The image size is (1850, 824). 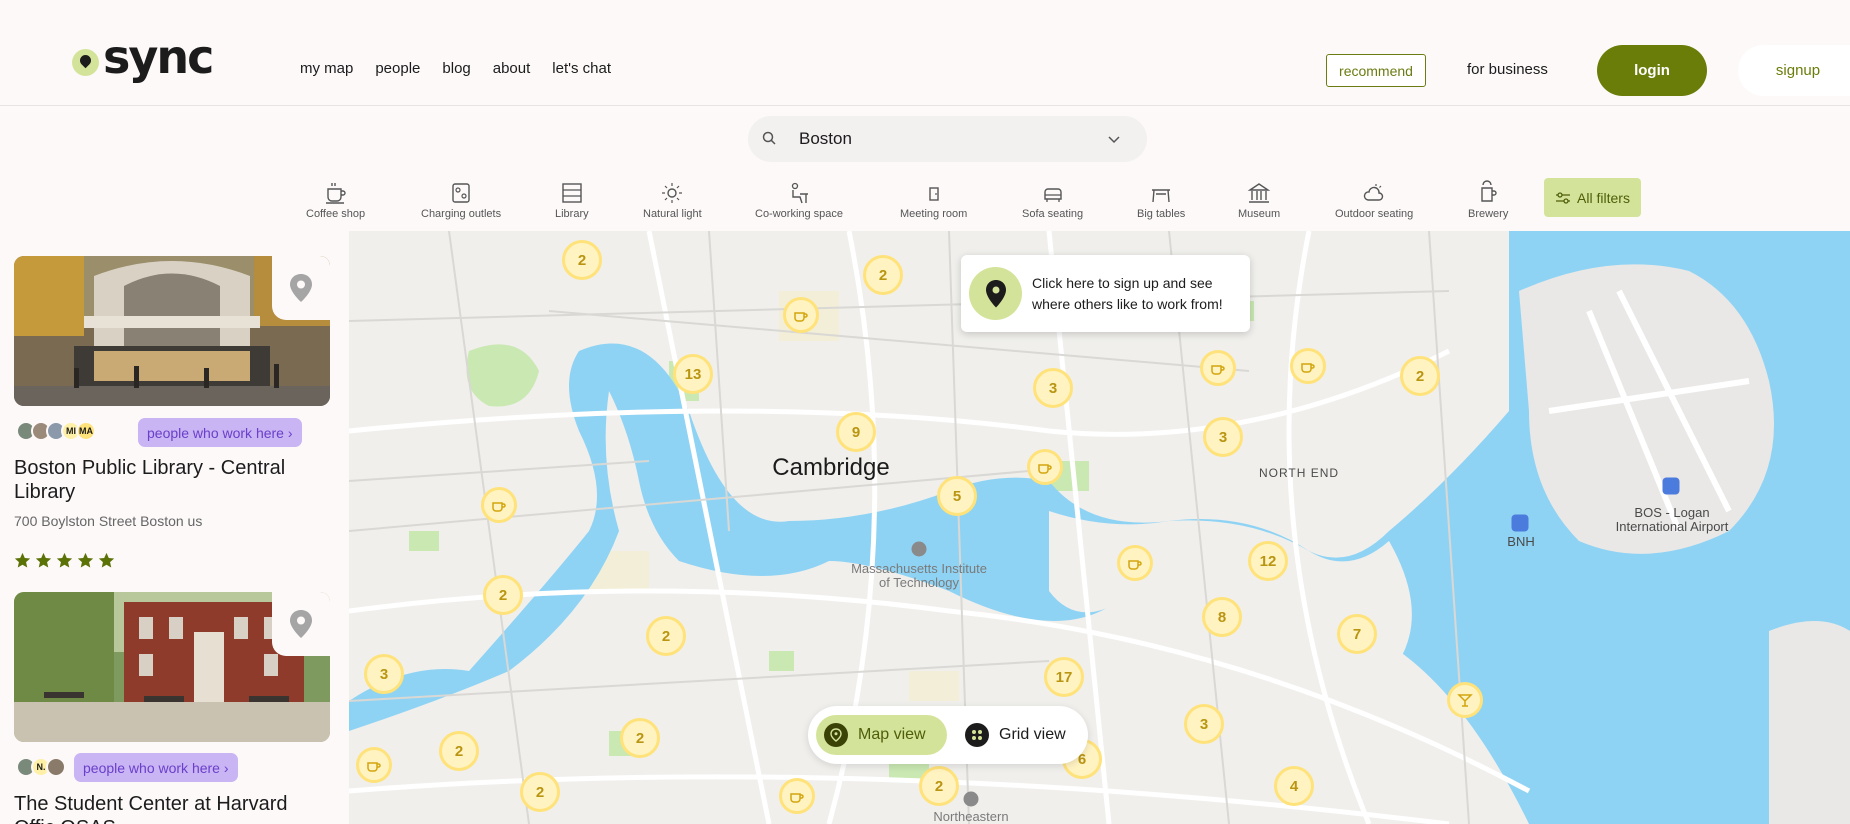 What do you see at coordinates (108, 521) in the screenshot?
I see `place-address: 700 Boylston Street Boston us` at bounding box center [108, 521].